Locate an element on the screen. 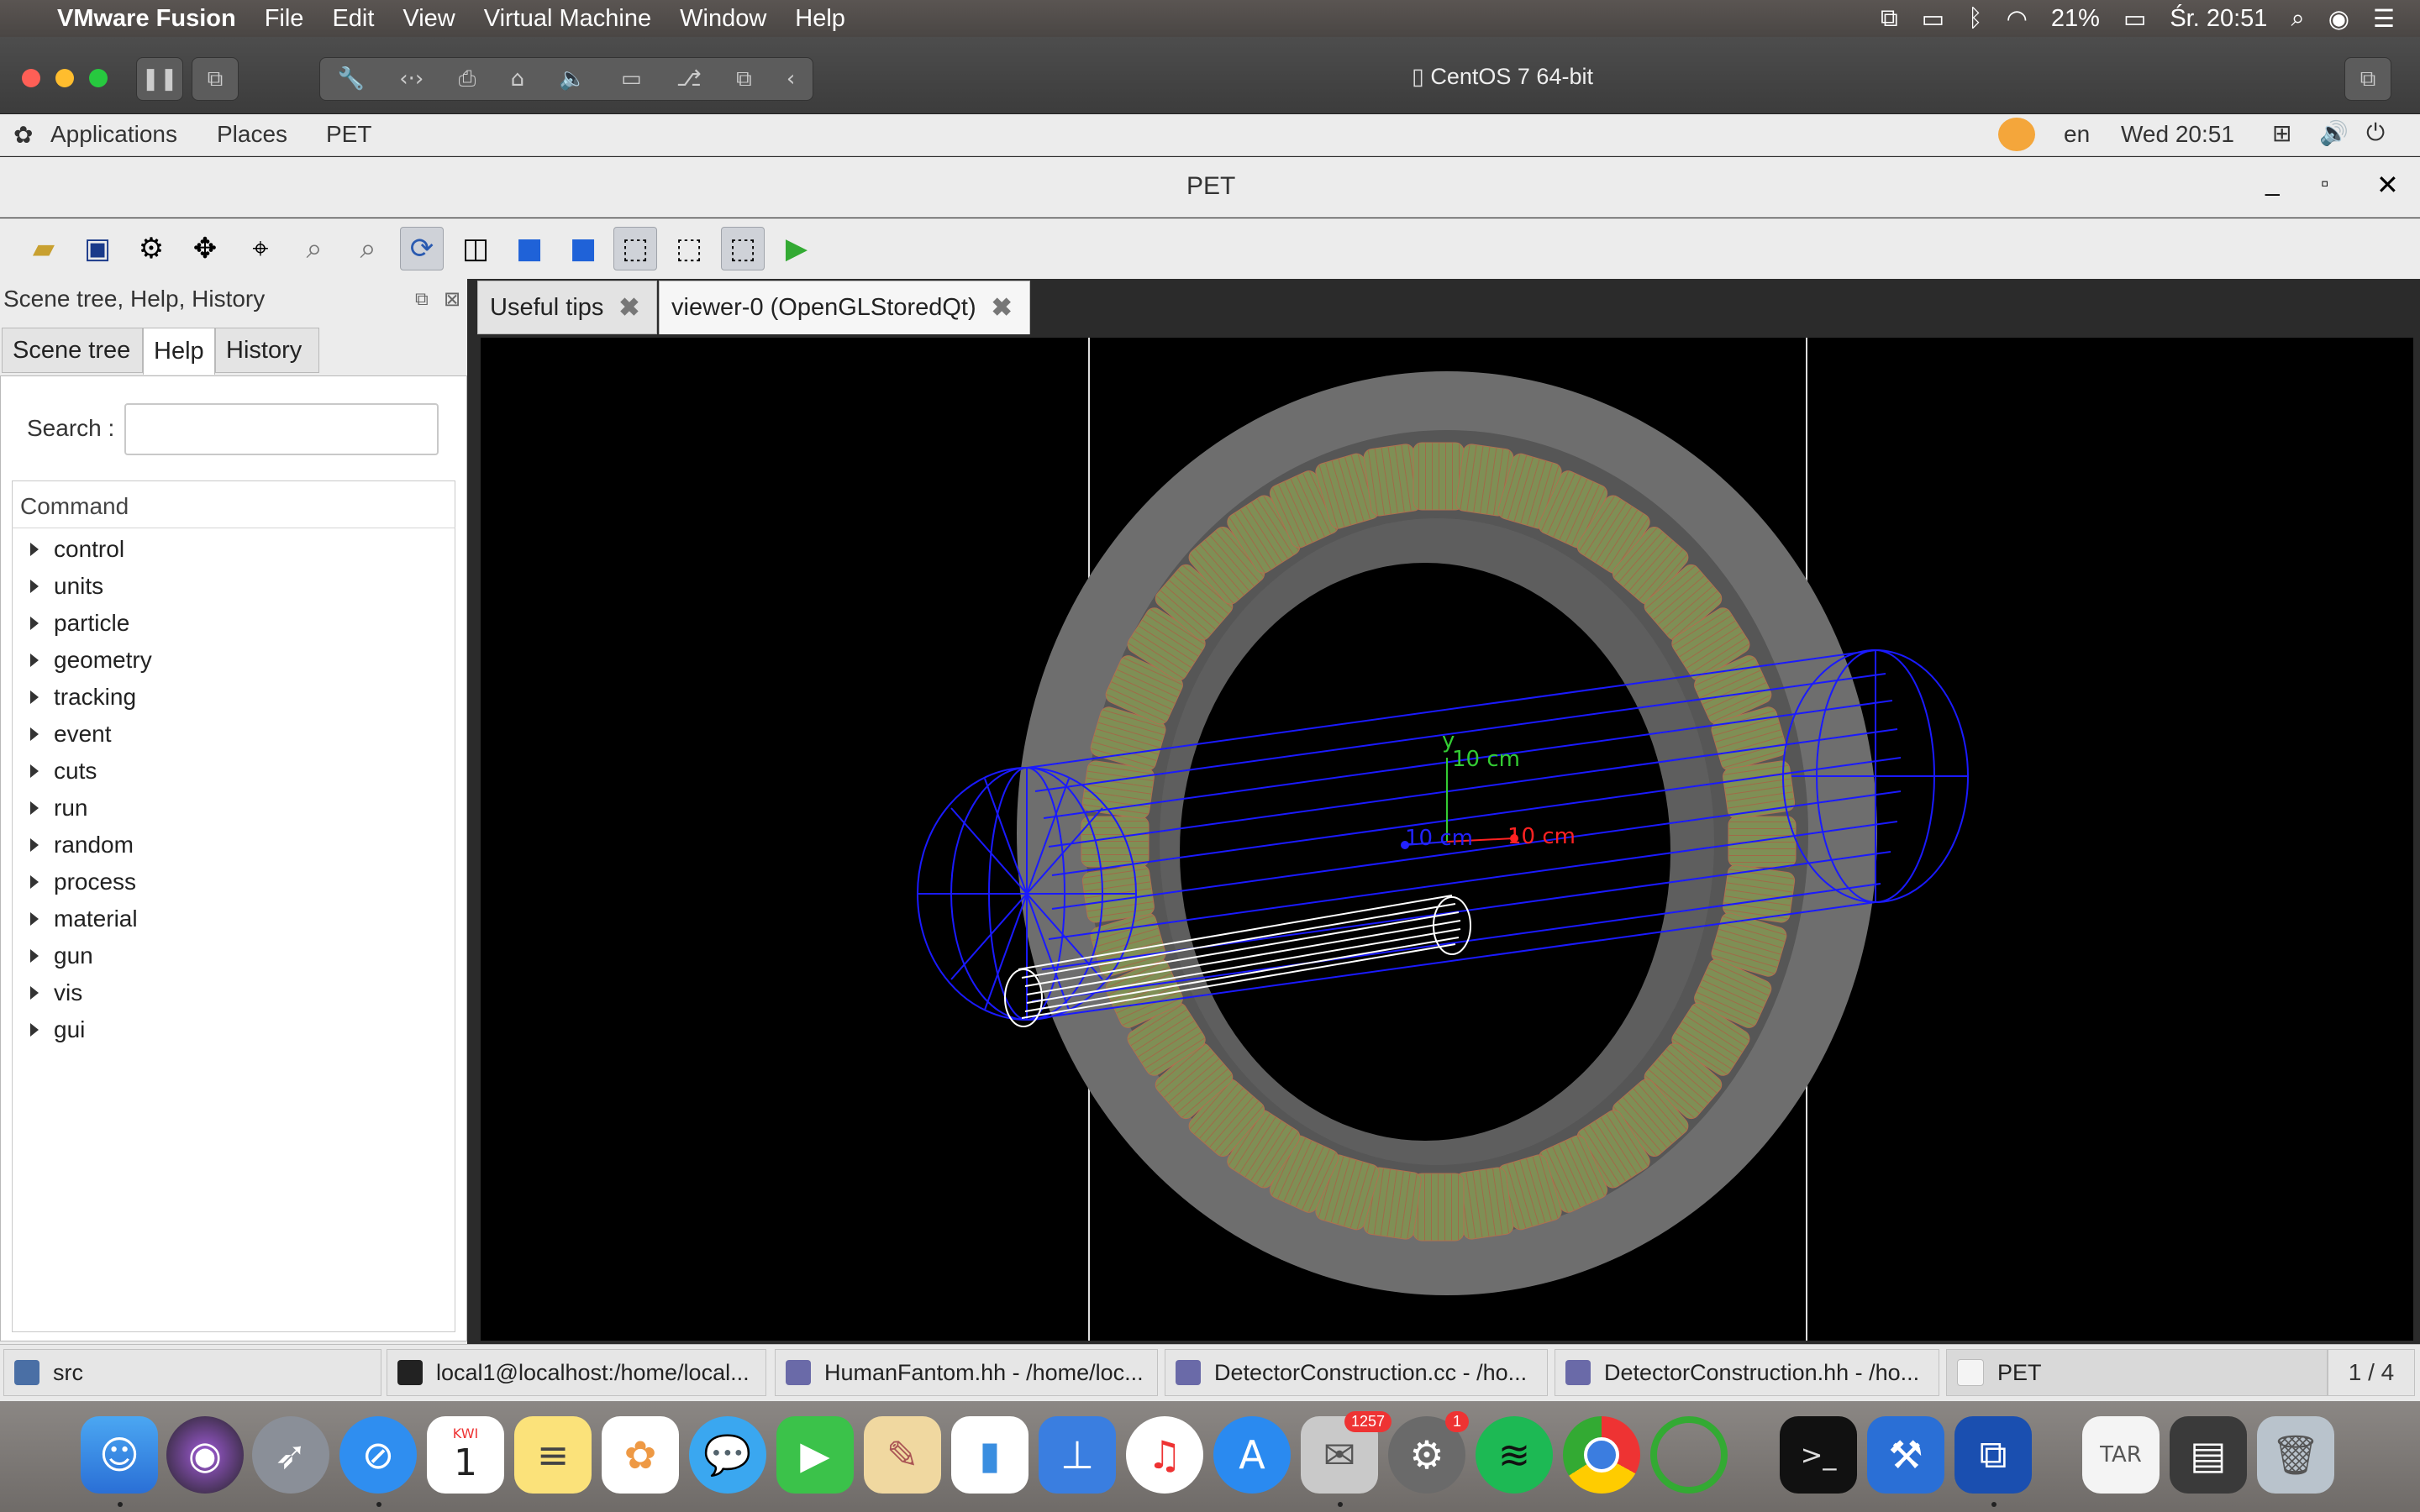 This screenshot has height=1512, width=2420. tree-item-random: random is located at coordinates (82, 845).